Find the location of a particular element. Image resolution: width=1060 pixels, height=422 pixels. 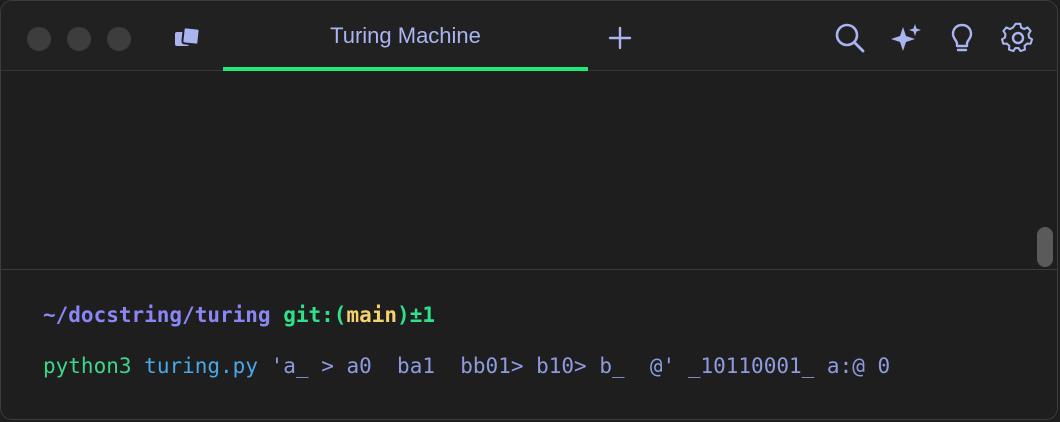

zoom-window-button is located at coordinates (119, 39).